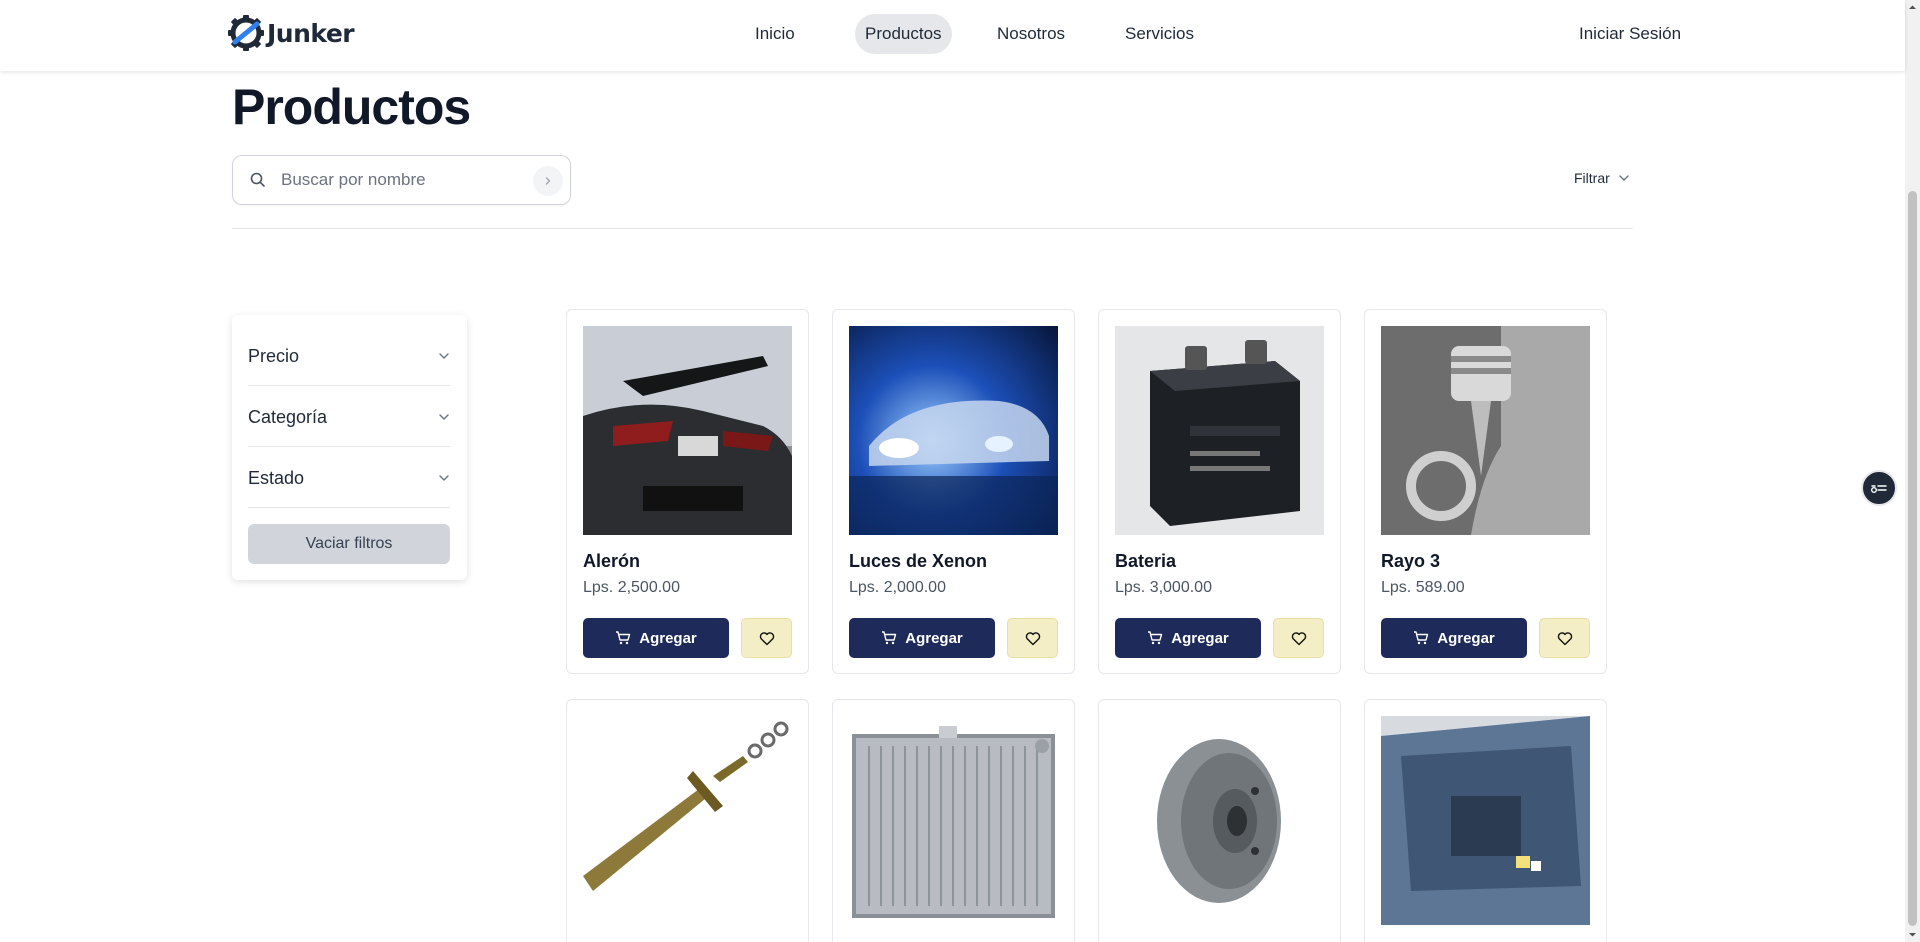 This screenshot has width=1920, height=942. I want to click on scroll-up-arrow-icon, so click(1912, 7).